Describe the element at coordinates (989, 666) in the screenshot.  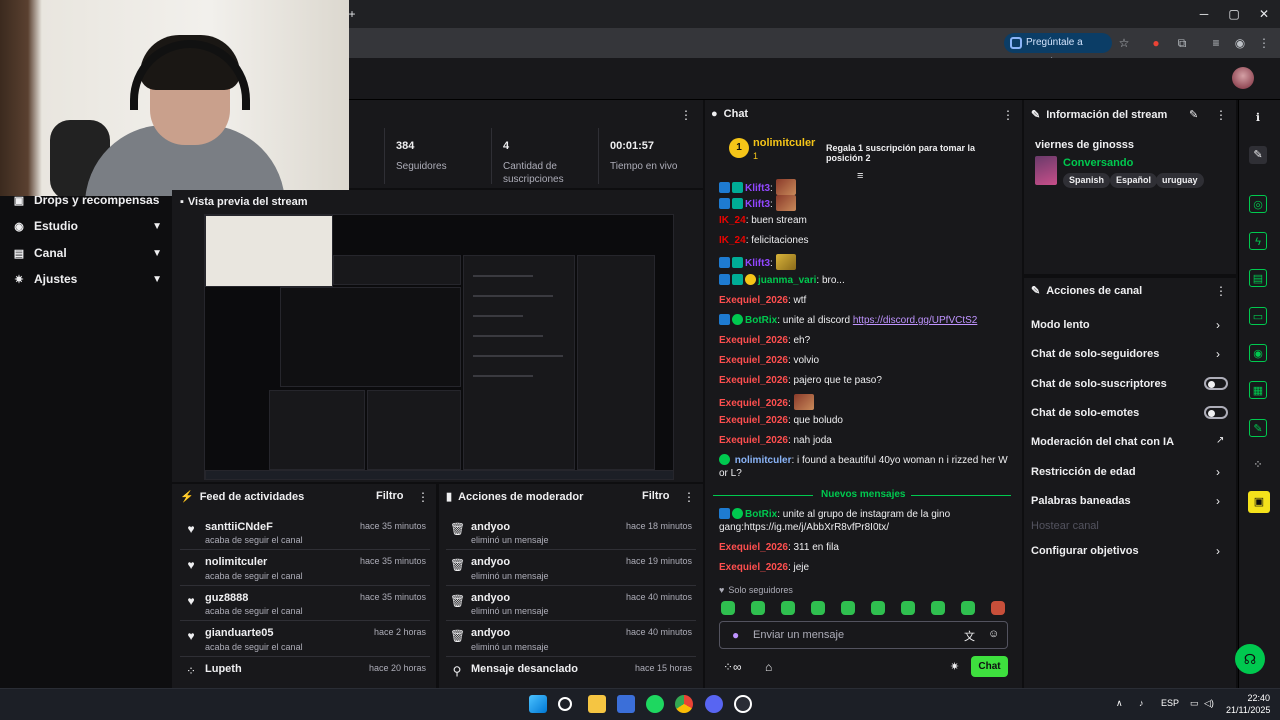
I see `chat-send-button: Chat` at that location.